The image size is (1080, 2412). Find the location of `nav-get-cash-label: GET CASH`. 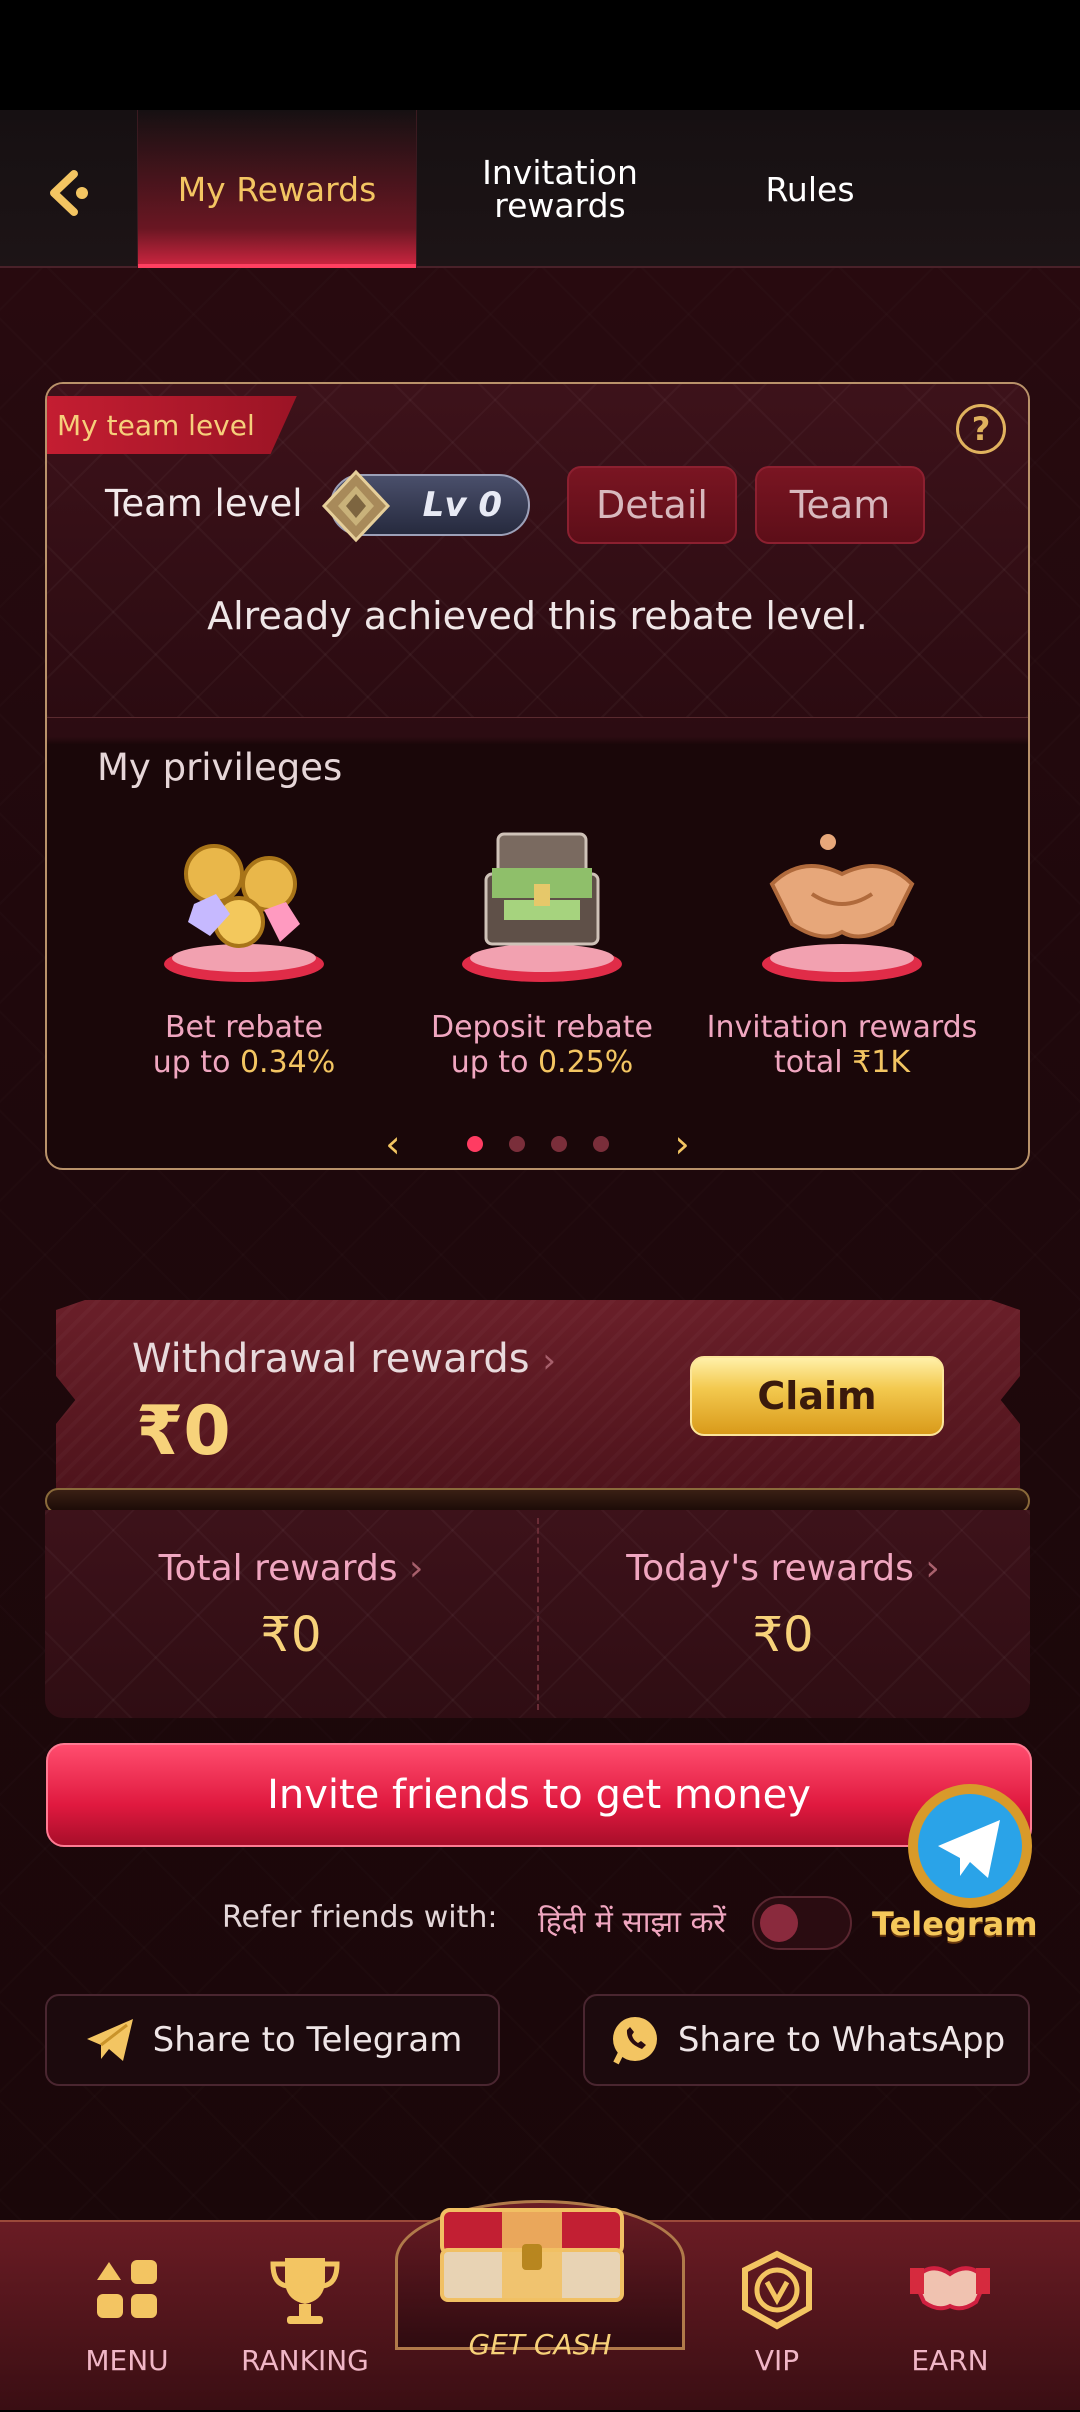

nav-get-cash-label: GET CASH is located at coordinates (540, 2344).